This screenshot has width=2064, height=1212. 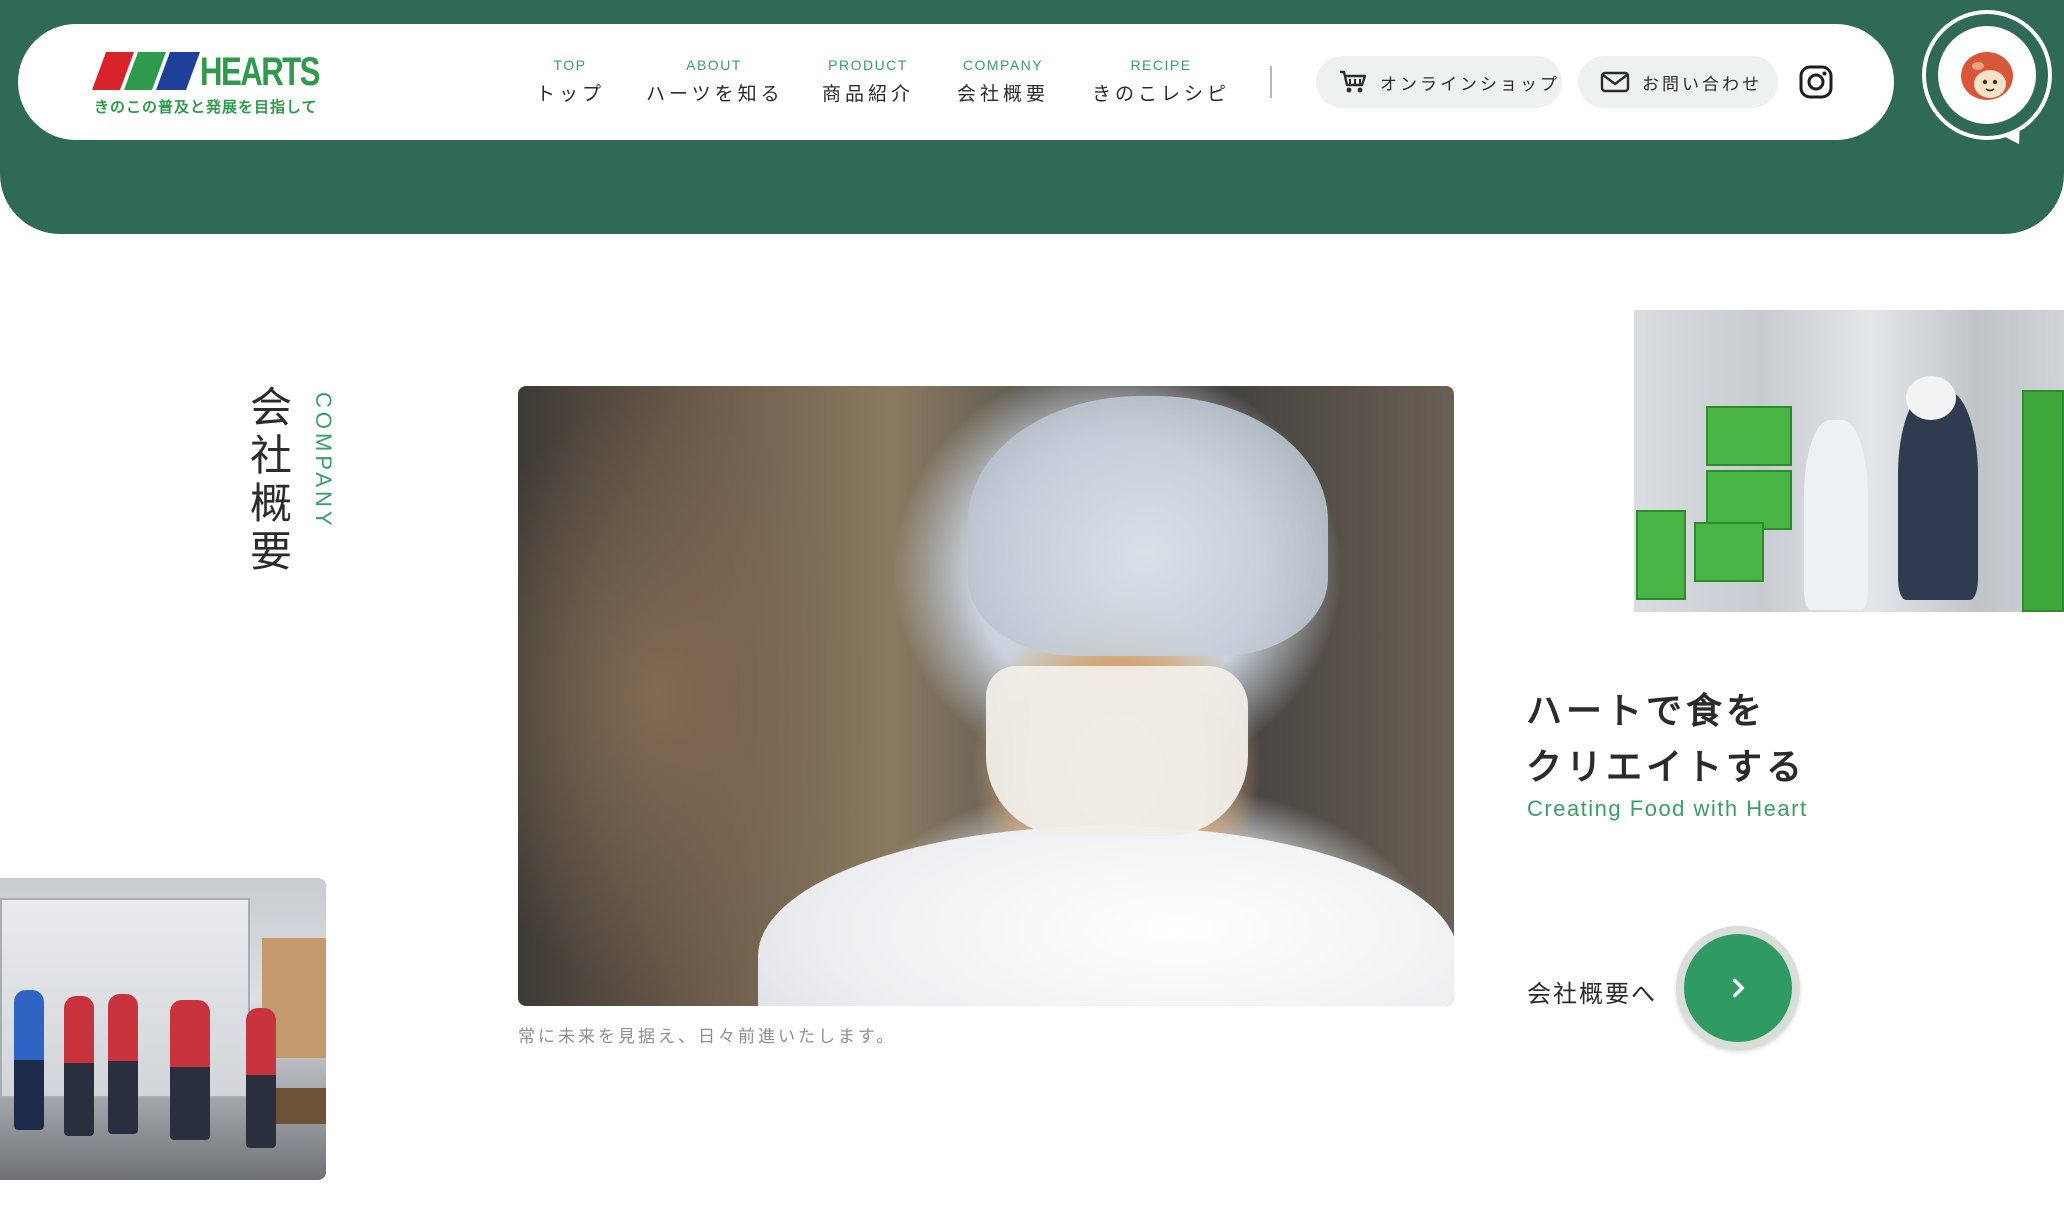 I want to click on nav-item-company: COMPANY 会社概要, so click(x=1003, y=81).